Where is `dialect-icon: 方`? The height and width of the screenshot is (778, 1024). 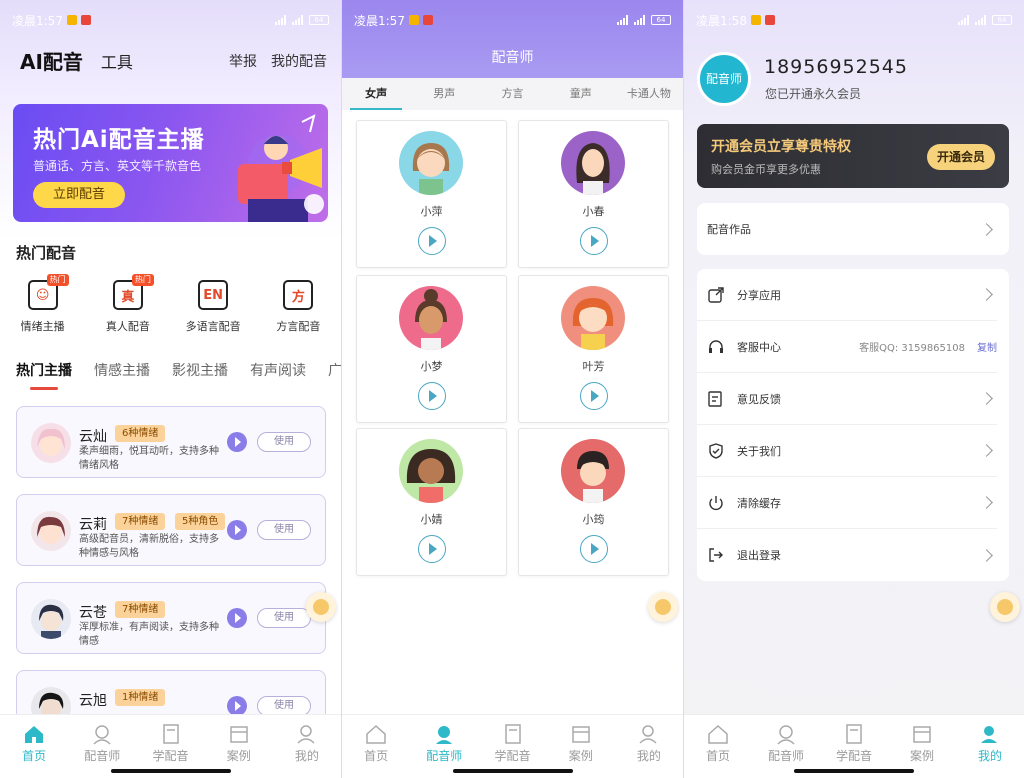 dialect-icon: 方 is located at coordinates (298, 295).